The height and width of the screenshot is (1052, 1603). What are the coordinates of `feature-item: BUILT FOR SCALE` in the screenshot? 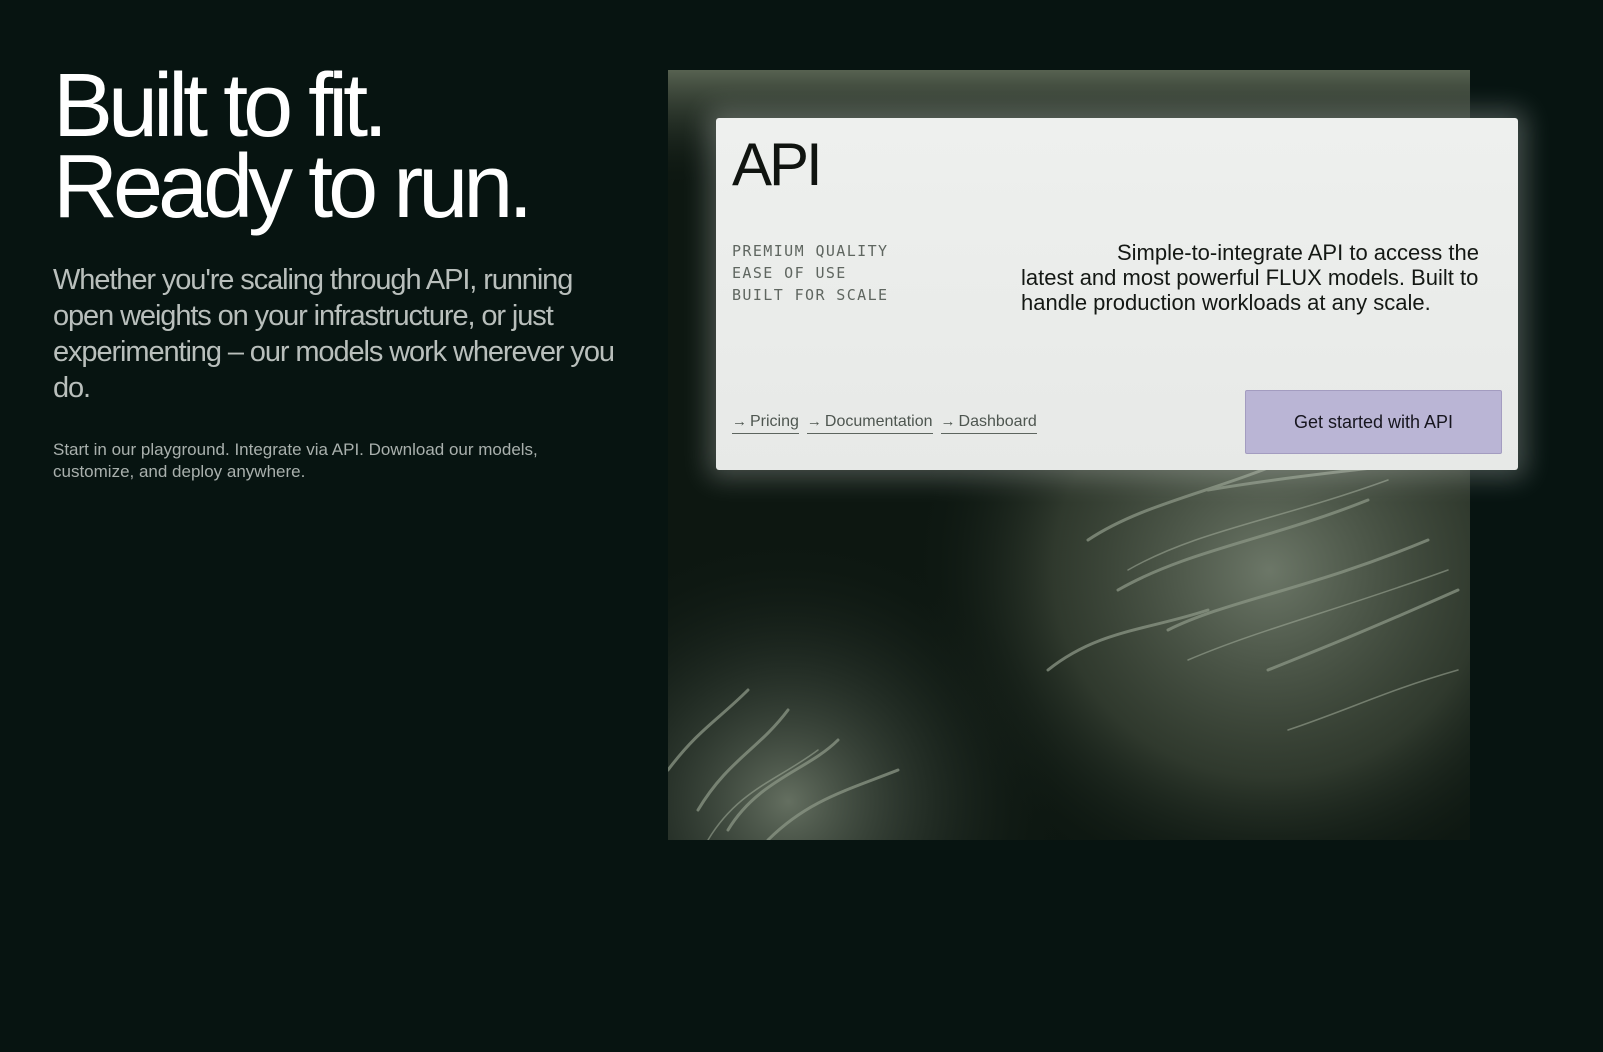 It's located at (810, 295).